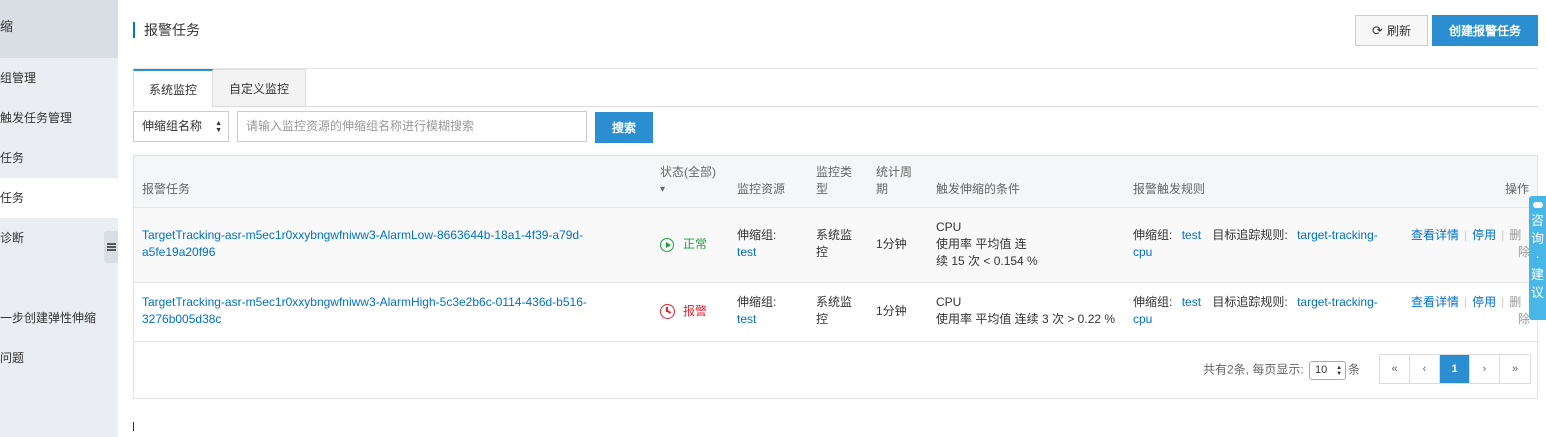  I want to click on sidebar-item-group-management: 组管理, so click(59, 78).